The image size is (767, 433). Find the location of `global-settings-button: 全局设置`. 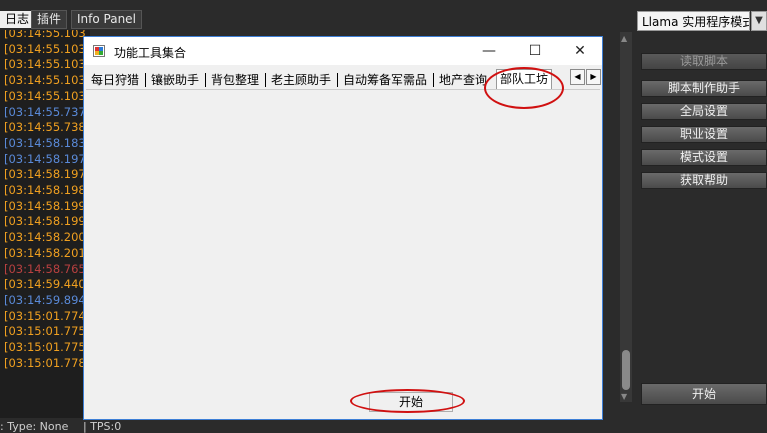

global-settings-button: 全局设置 is located at coordinates (704, 111).